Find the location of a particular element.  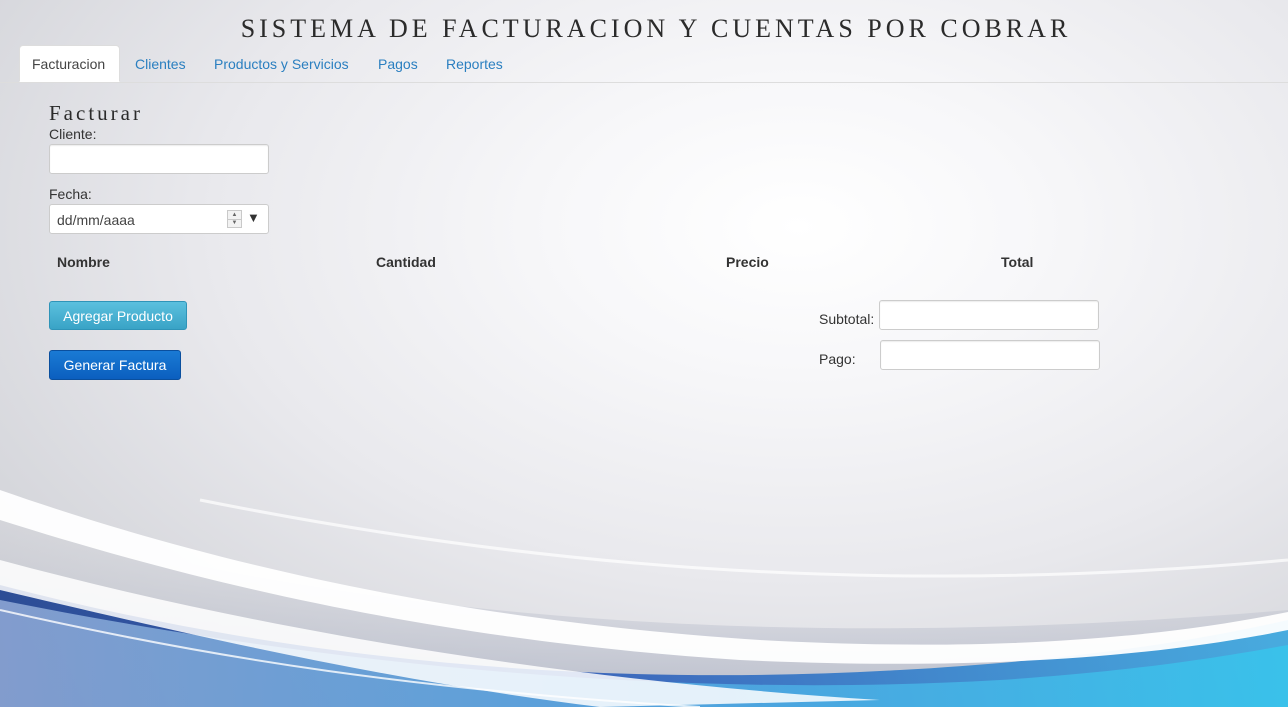

pago-label: Pago: is located at coordinates (837, 359).